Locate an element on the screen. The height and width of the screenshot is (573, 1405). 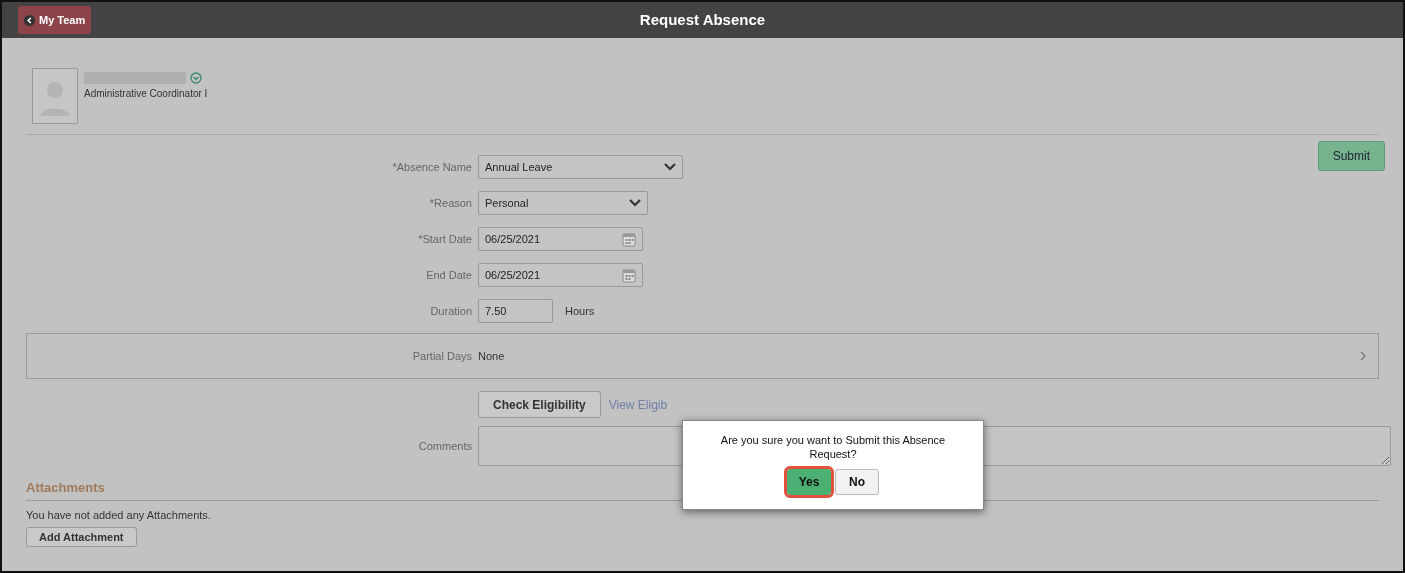
field-label: *Absence Name is located at coordinates (431, 167).